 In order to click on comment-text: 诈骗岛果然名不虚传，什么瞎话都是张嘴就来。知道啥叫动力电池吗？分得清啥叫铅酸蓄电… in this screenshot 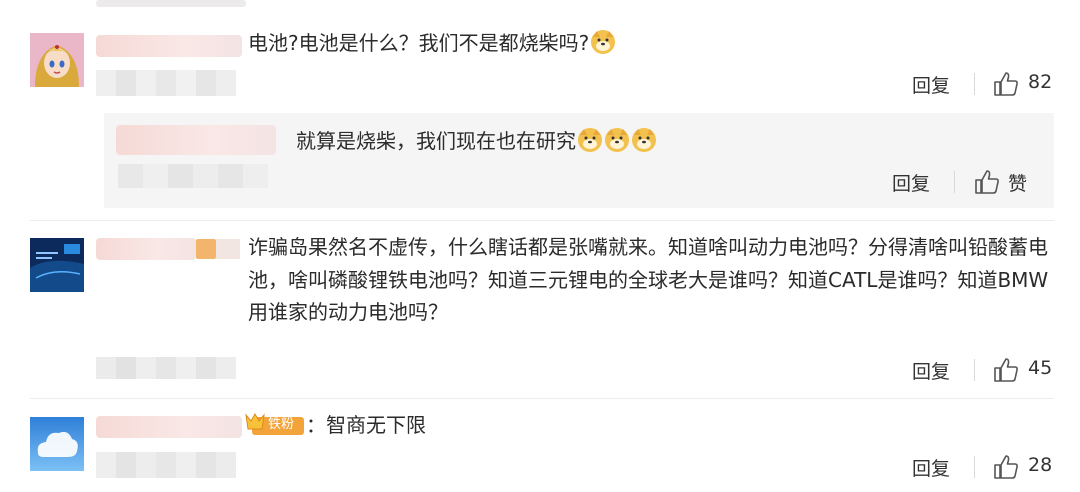, I will do `click(648, 279)`.